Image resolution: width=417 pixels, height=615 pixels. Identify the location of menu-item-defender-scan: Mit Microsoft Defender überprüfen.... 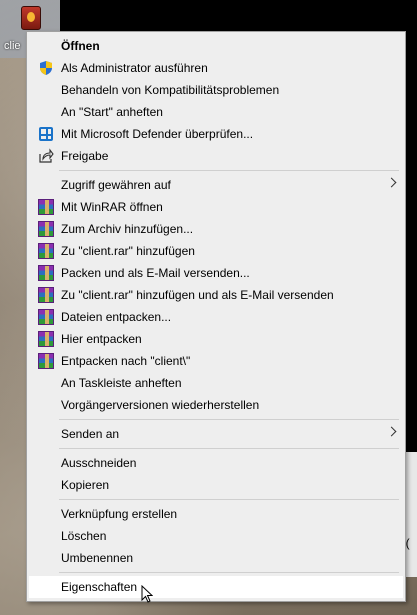
(216, 134).